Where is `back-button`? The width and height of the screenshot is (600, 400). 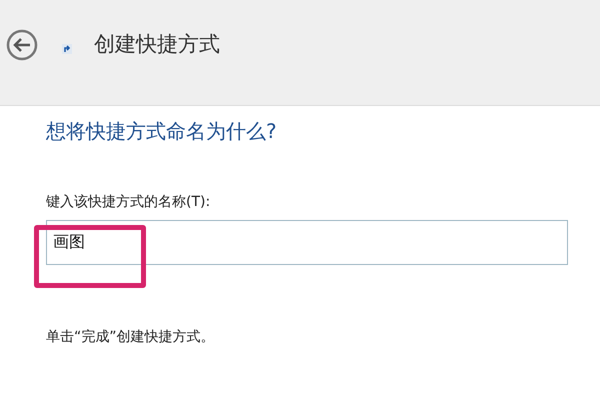
back-button is located at coordinates (22, 44).